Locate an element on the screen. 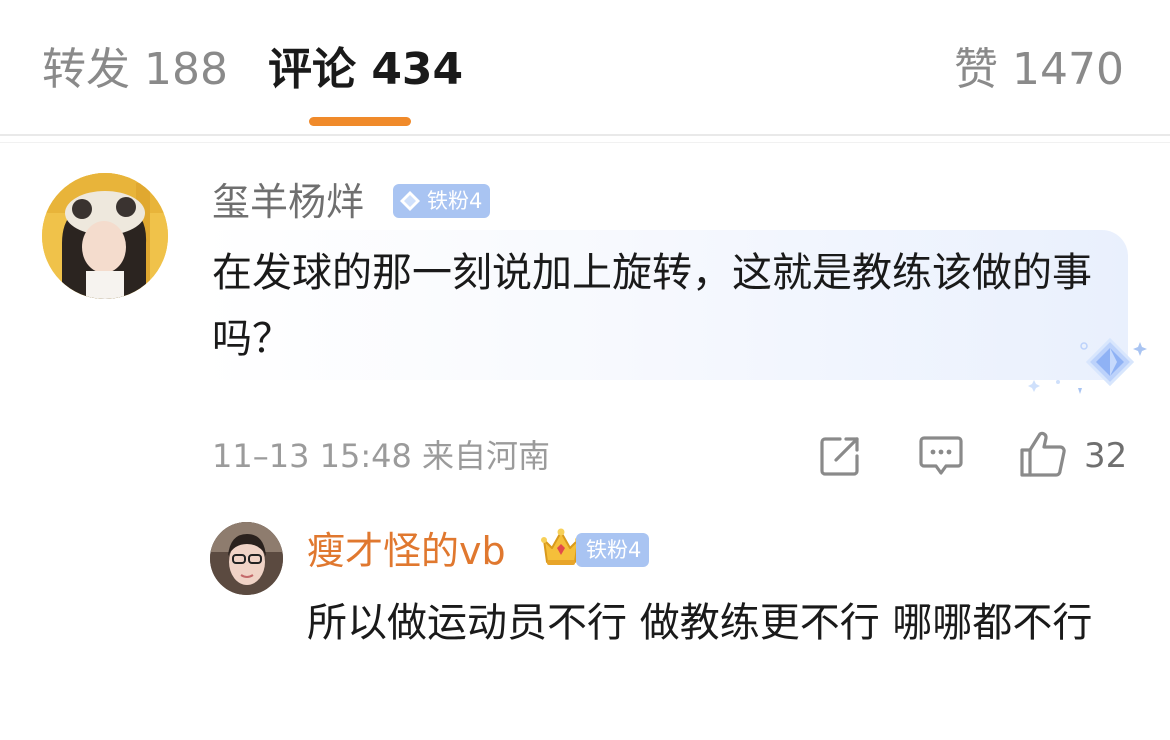 This screenshot has height=740, width=1170. tab-like: 赞 1470 is located at coordinates (1039, 70).